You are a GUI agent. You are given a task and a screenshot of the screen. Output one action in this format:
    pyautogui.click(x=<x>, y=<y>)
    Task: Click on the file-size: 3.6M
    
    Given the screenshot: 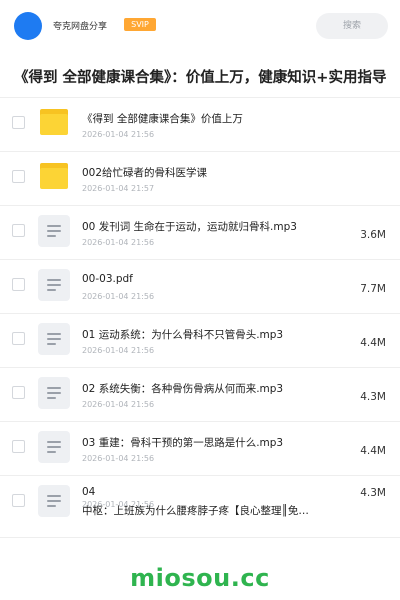 What is the action you would take?
    pyautogui.click(x=373, y=235)
    